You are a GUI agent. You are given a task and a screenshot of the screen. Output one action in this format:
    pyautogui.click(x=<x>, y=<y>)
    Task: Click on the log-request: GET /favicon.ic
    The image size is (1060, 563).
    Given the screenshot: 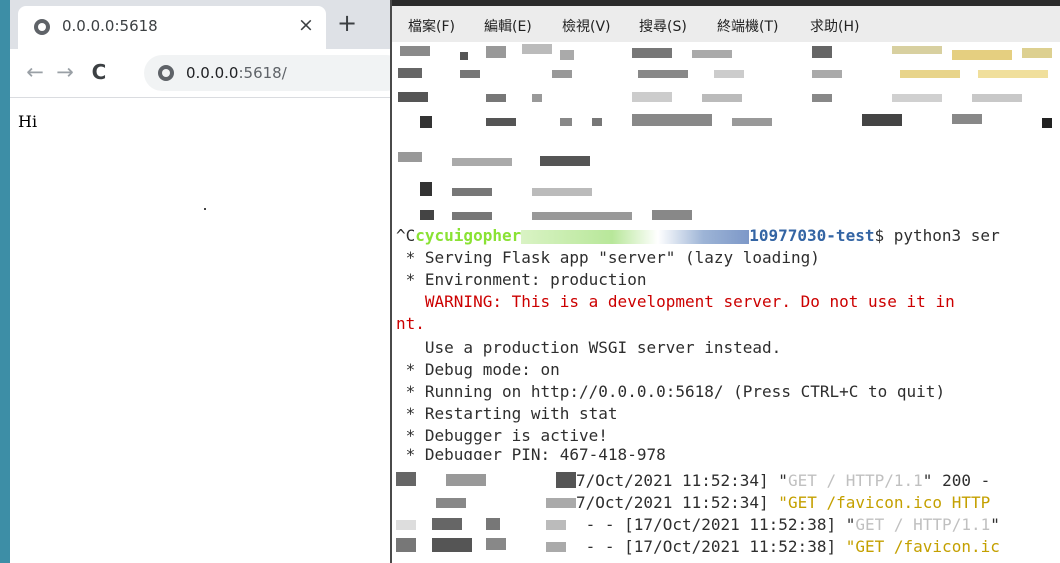 What is the action you would take?
    pyautogui.click(x=927, y=546)
    